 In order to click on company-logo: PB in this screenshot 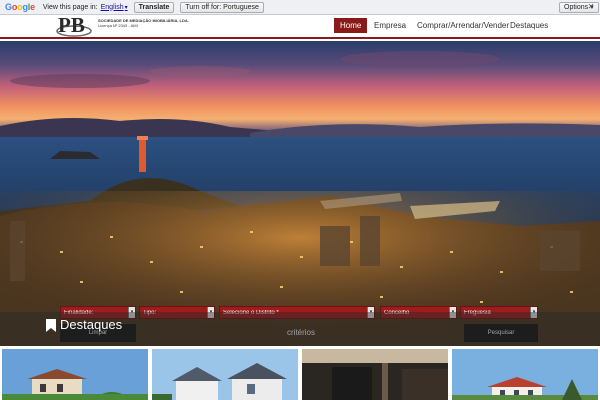, I will do `click(74, 25)`.